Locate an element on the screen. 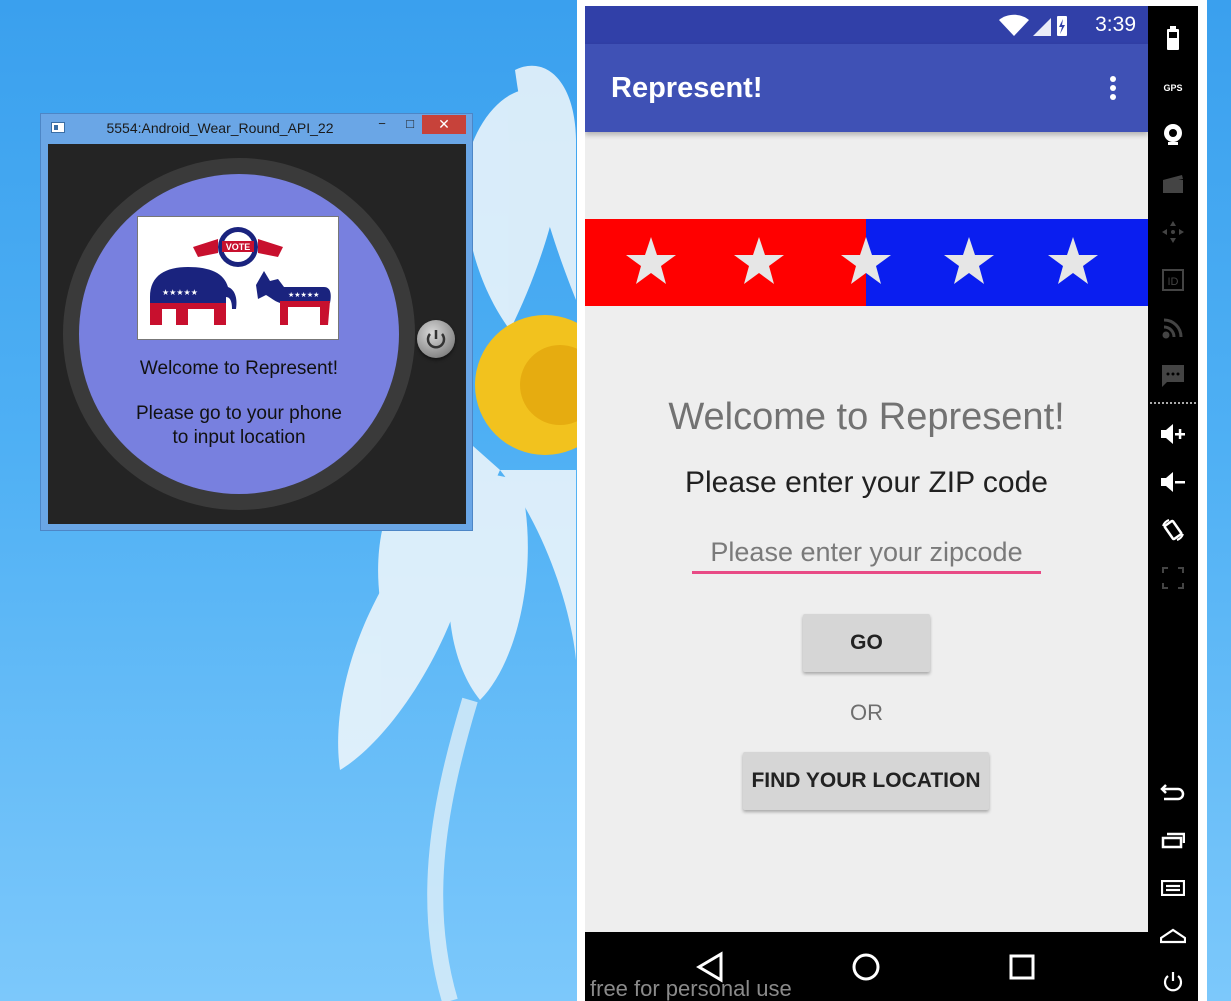 Image resolution: width=1231 pixels, height=1001 pixels. zip-prompt: Please enter your ZIP code is located at coordinates (866, 482).